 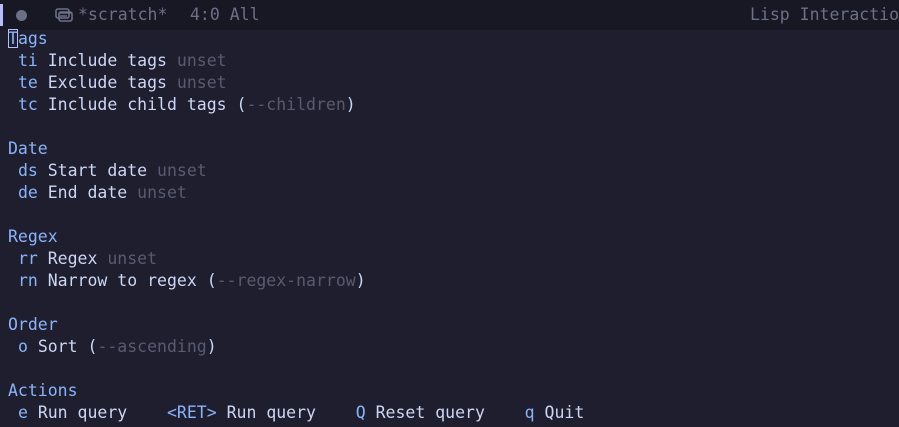 I want to click on menu-flag: --children, so click(x=296, y=104).